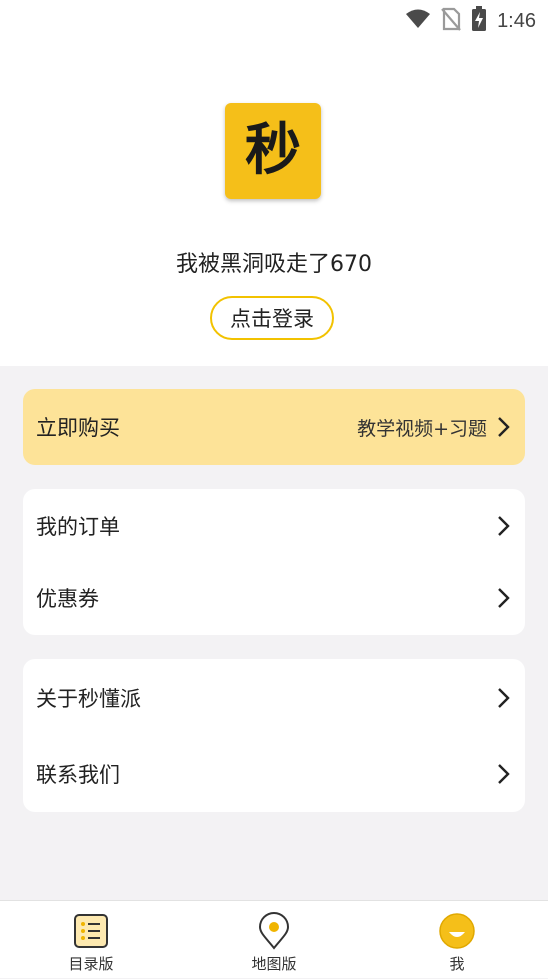 The image size is (548, 979). Describe the element at coordinates (91, 931) in the screenshot. I see `catalog-icon` at that location.